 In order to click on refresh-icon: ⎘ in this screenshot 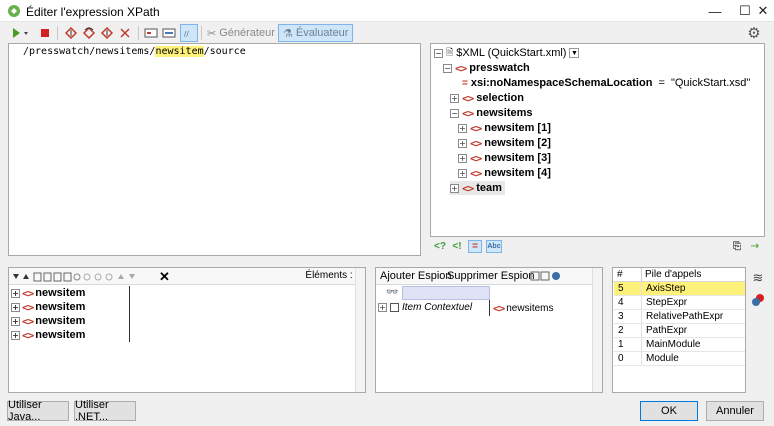, I will do `click(737, 246)`.